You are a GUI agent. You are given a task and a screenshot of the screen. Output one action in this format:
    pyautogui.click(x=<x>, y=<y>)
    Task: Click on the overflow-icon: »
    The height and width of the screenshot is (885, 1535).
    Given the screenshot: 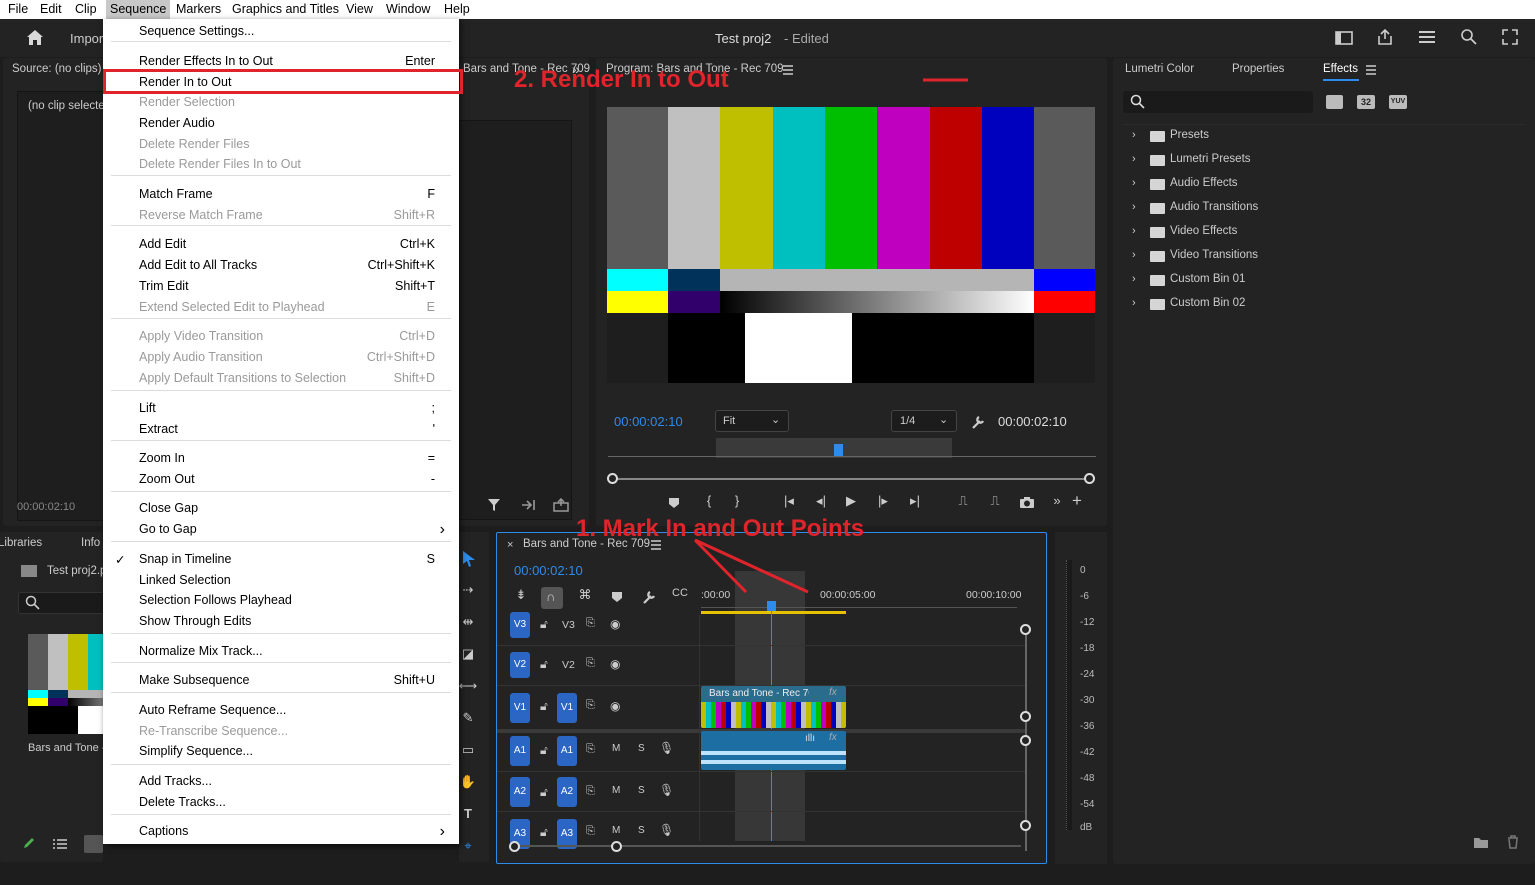 What is the action you would take?
    pyautogui.click(x=1057, y=503)
    